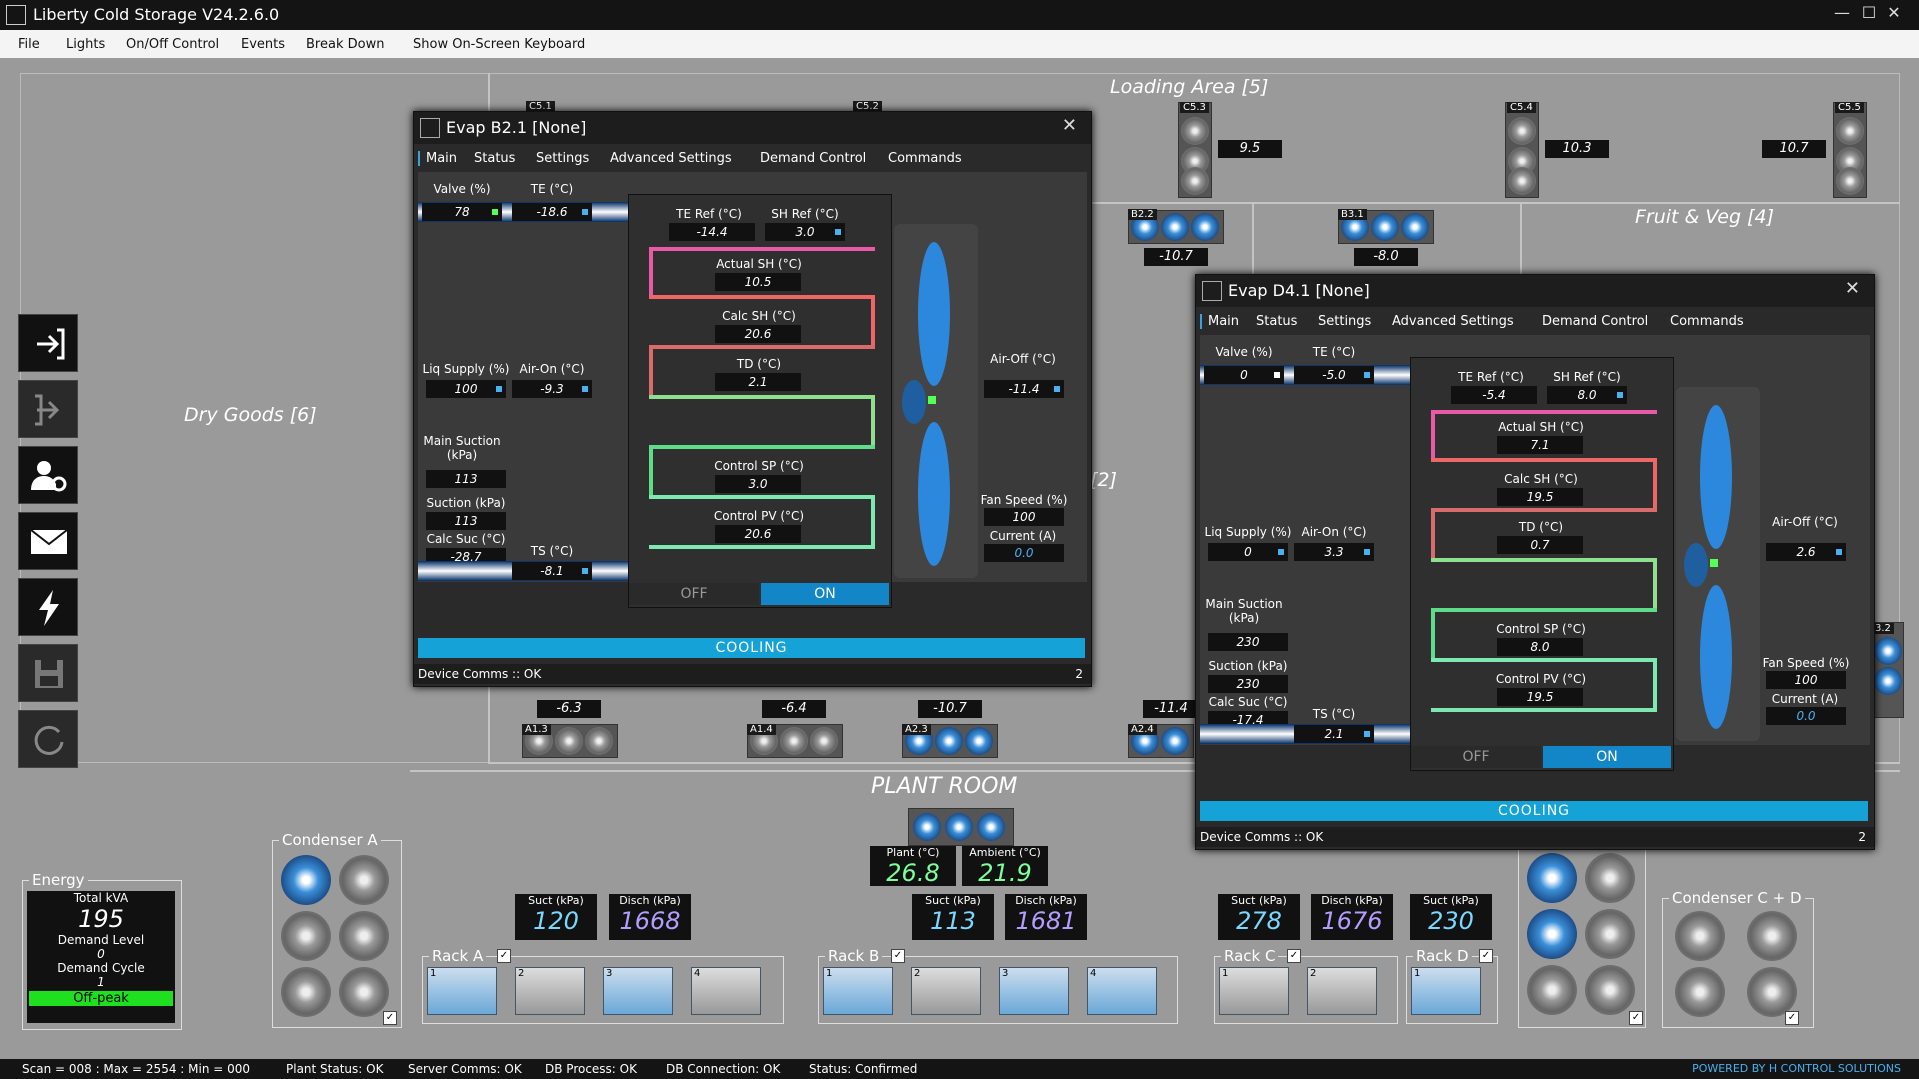 This screenshot has height=1079, width=1919. What do you see at coordinates (936, 401) in the screenshot?
I see `evap-fan-graphic` at bounding box center [936, 401].